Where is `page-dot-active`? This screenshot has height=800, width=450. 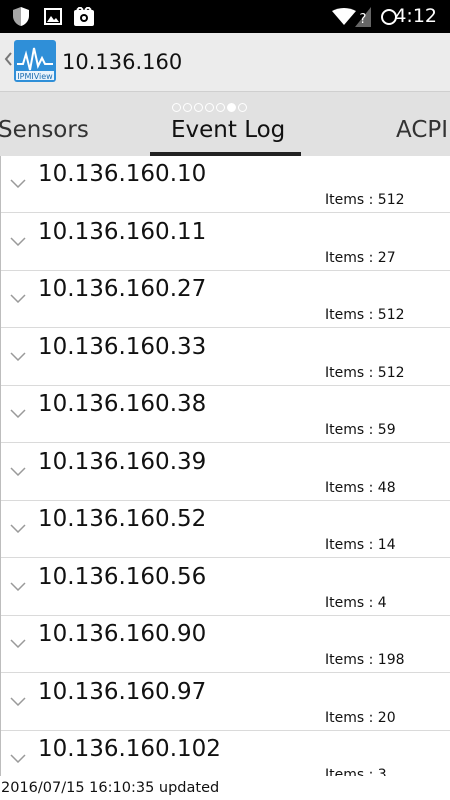 page-dot-active is located at coordinates (231, 107).